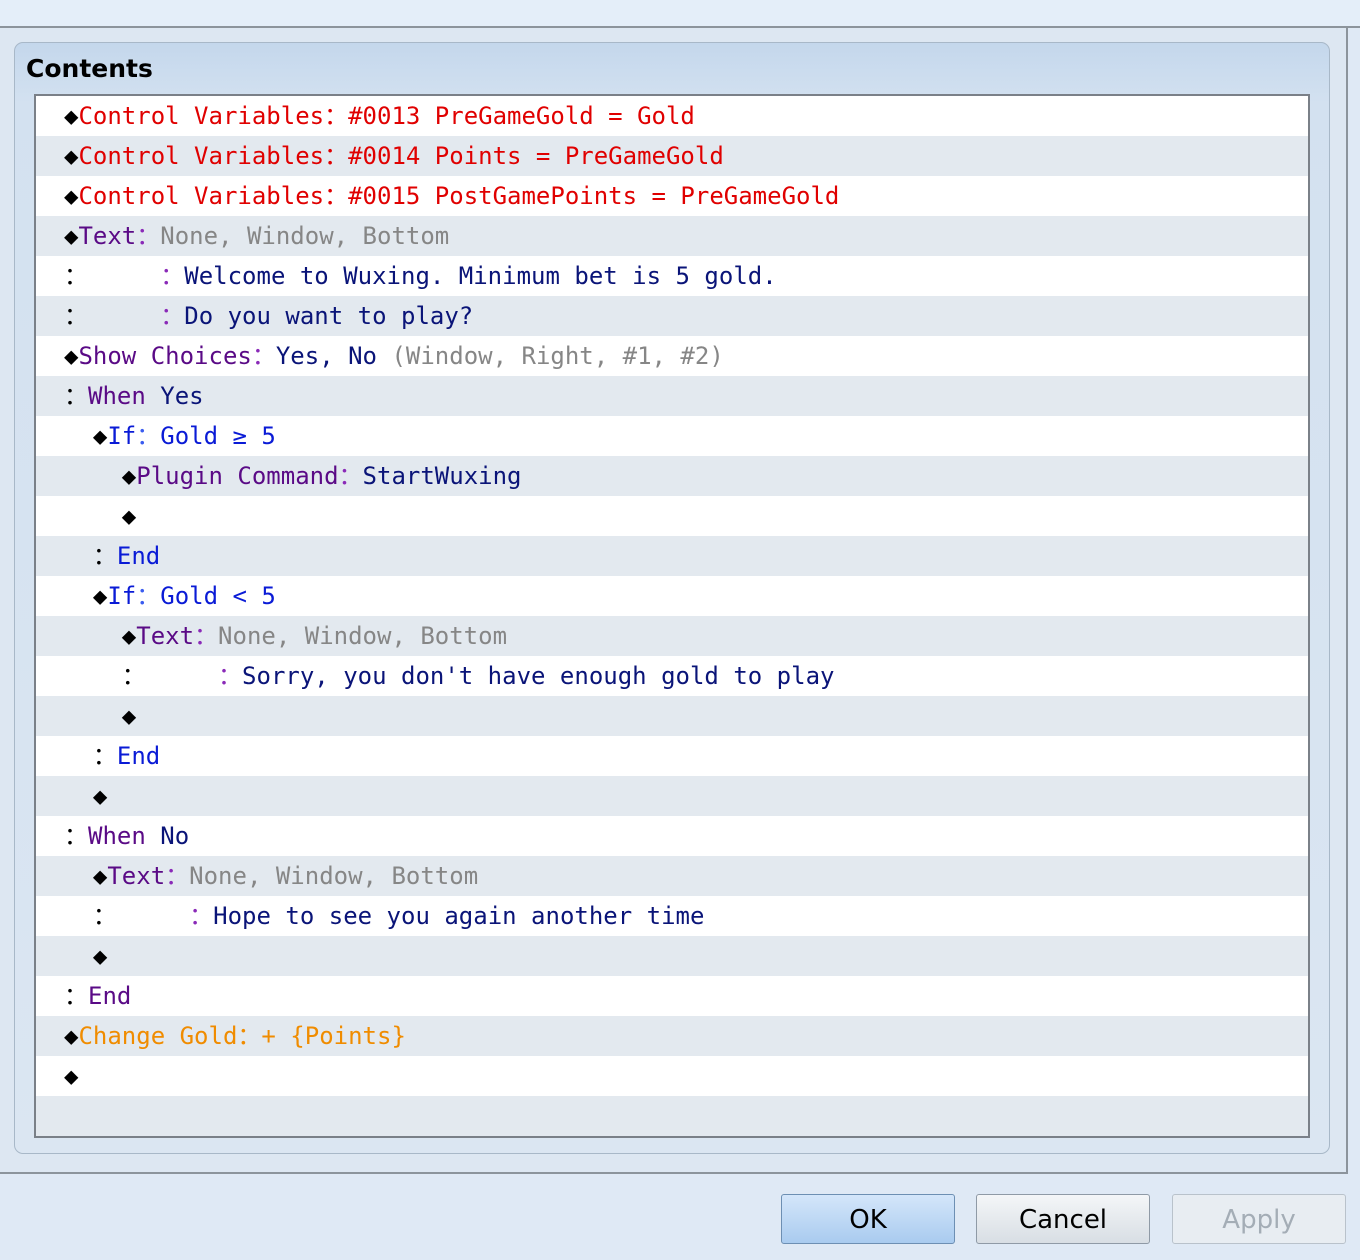 The width and height of the screenshot is (1360, 1260). Describe the element at coordinates (672, 436) in the screenshot. I see `event-command-row: ◆If：Gold ≥ 5` at that location.